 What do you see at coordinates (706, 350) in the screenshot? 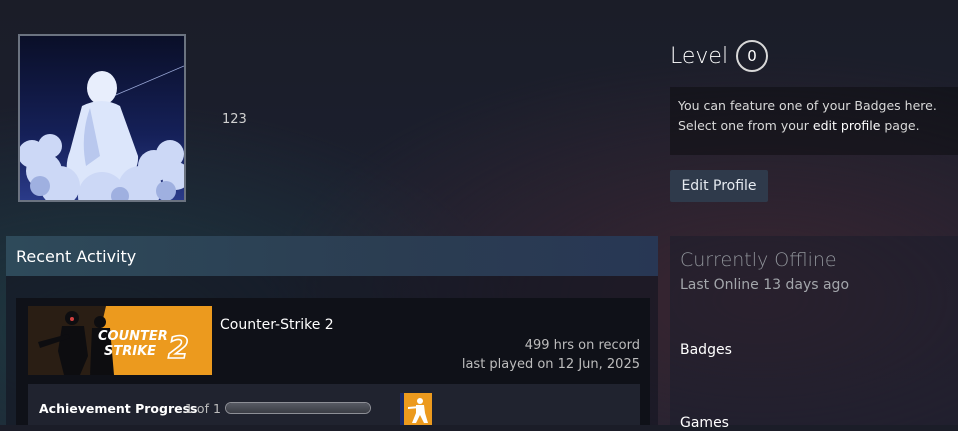
I see `nav-badges-link: Badges` at bounding box center [706, 350].